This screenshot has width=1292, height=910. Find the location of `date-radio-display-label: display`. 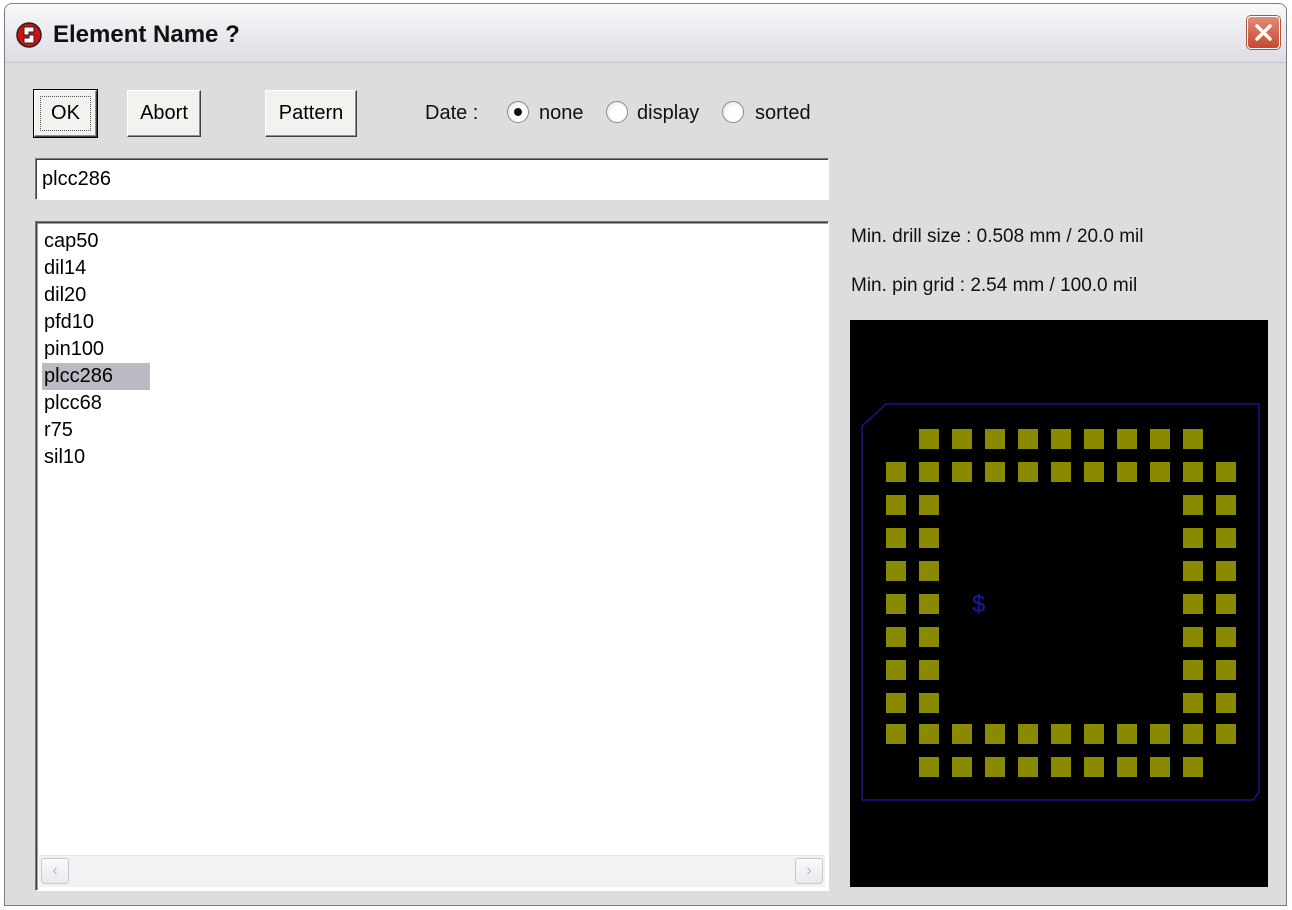

date-radio-display-label: display is located at coordinates (668, 113).